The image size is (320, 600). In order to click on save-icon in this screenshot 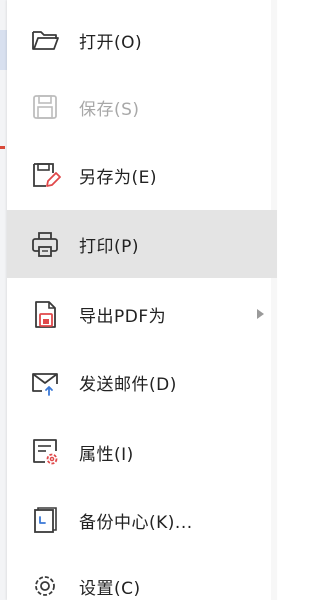, I will do `click(45, 107)`.